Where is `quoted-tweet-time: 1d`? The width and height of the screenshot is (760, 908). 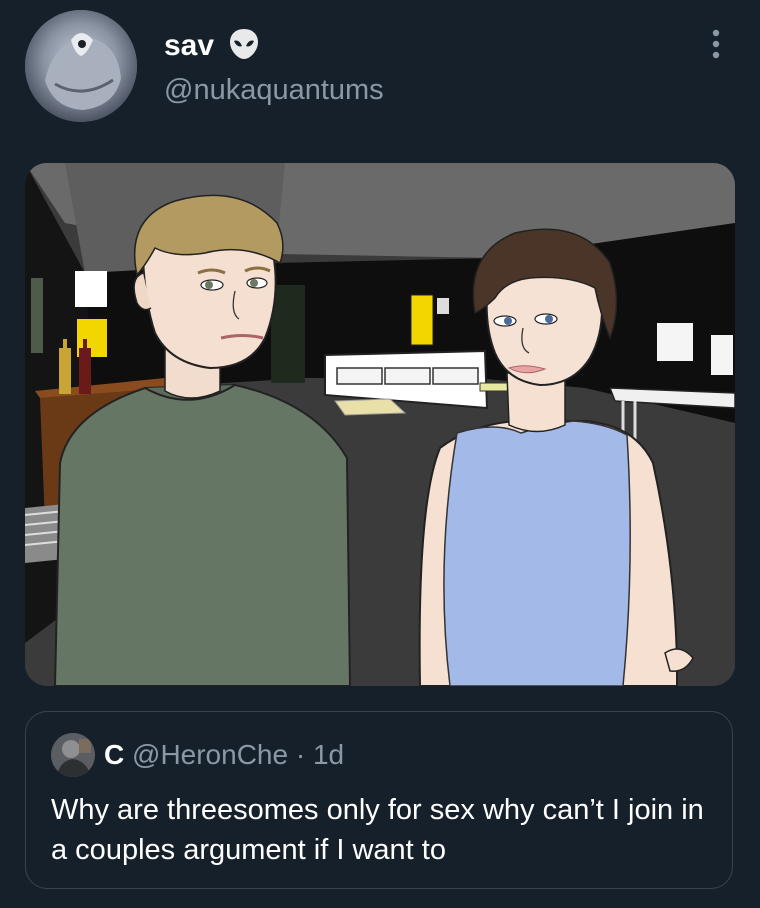
quoted-tweet-time: 1d is located at coordinates (328, 754).